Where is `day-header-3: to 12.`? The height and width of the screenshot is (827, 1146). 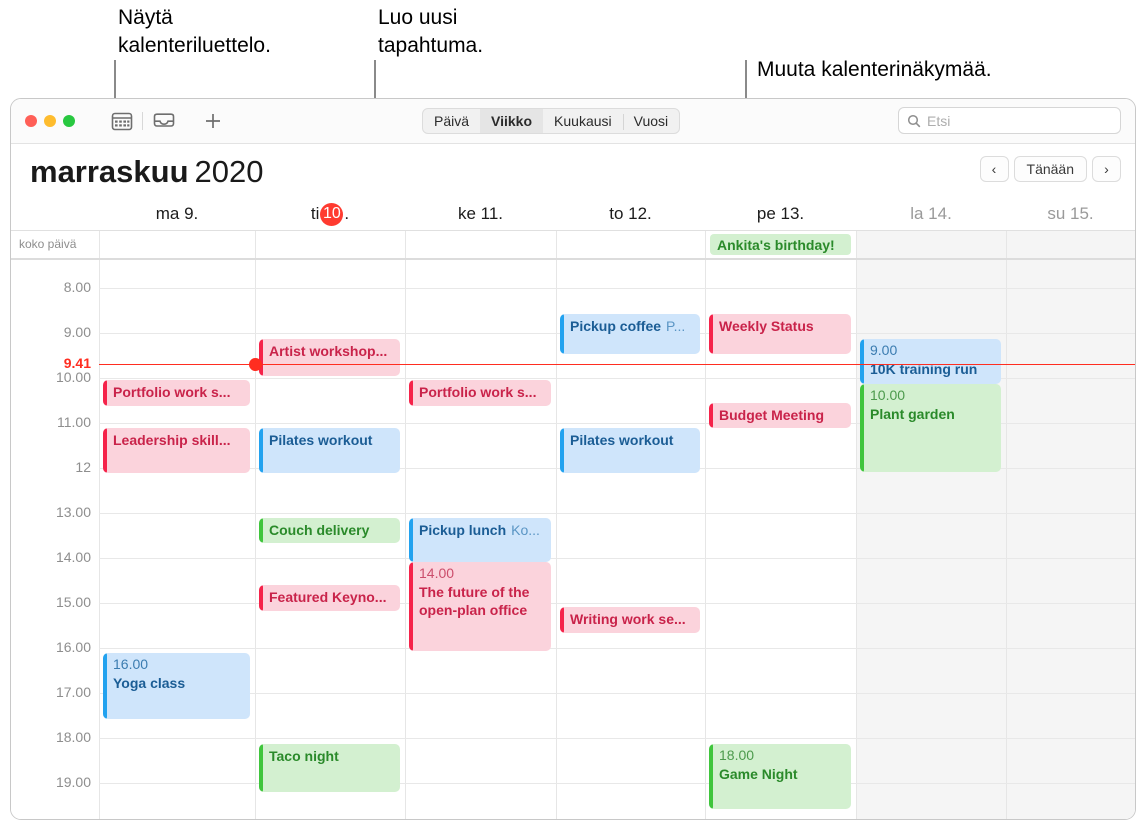
day-header-3: to 12. is located at coordinates (630, 214).